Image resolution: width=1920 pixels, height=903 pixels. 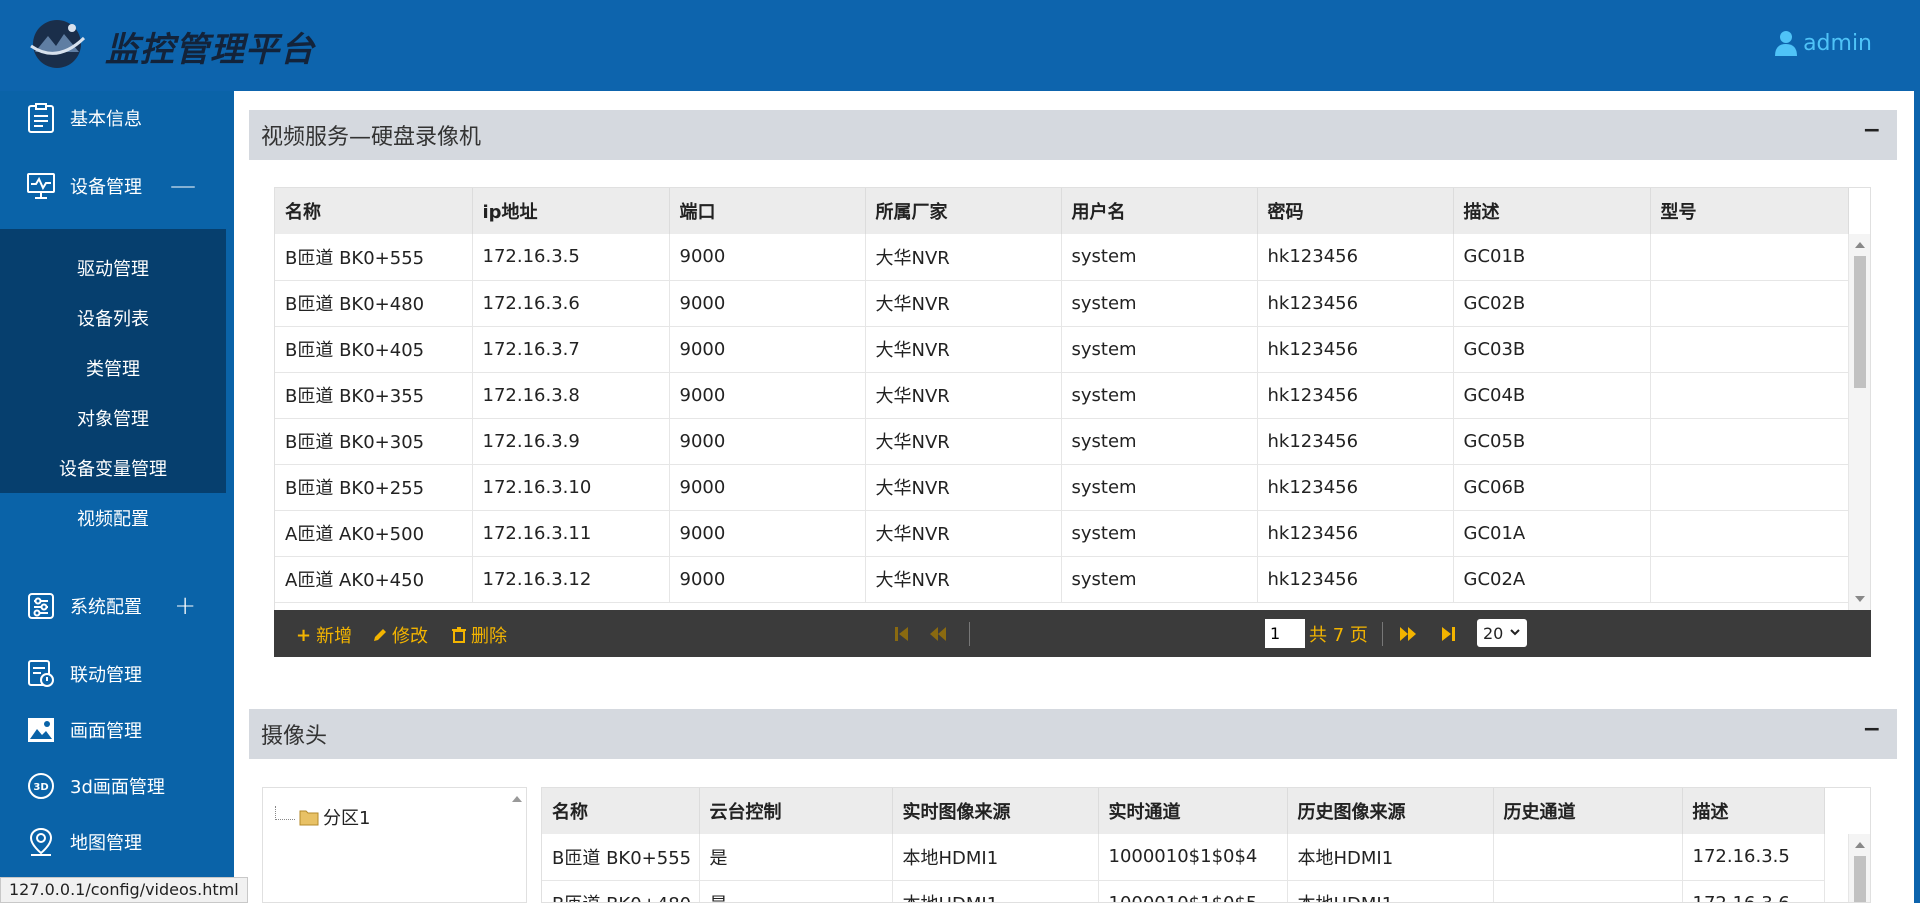 I want to click on previous-page-icon, so click(x=938, y=634).